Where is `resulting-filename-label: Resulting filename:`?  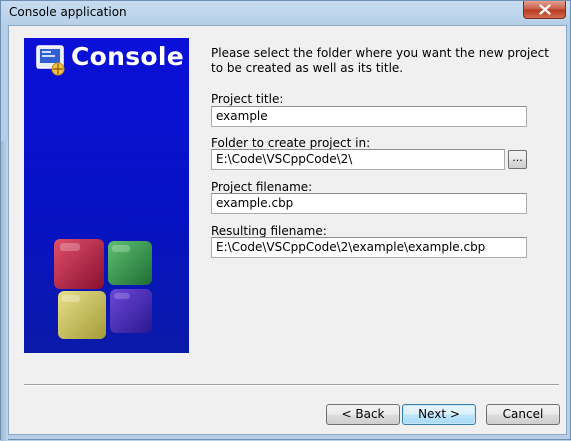
resulting-filename-label: Resulting filename: is located at coordinates (269, 231).